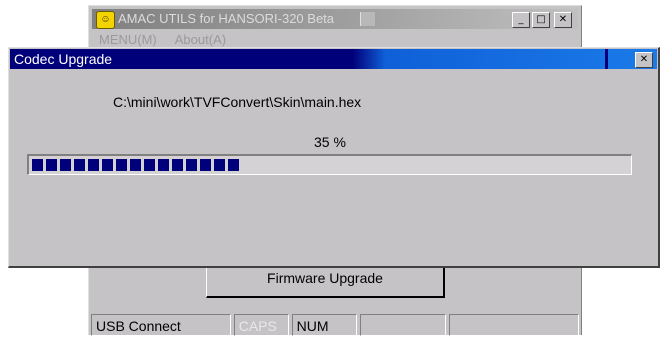 The width and height of the screenshot is (660, 337). I want to click on minimize-icon: _, so click(521, 20).